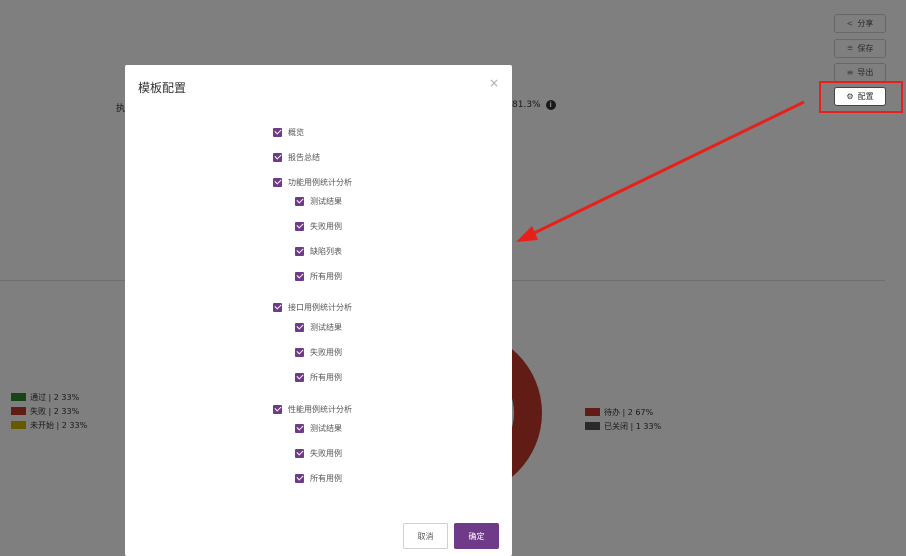  I want to click on section-checkbox: 性能用例统计分析, so click(312, 409).